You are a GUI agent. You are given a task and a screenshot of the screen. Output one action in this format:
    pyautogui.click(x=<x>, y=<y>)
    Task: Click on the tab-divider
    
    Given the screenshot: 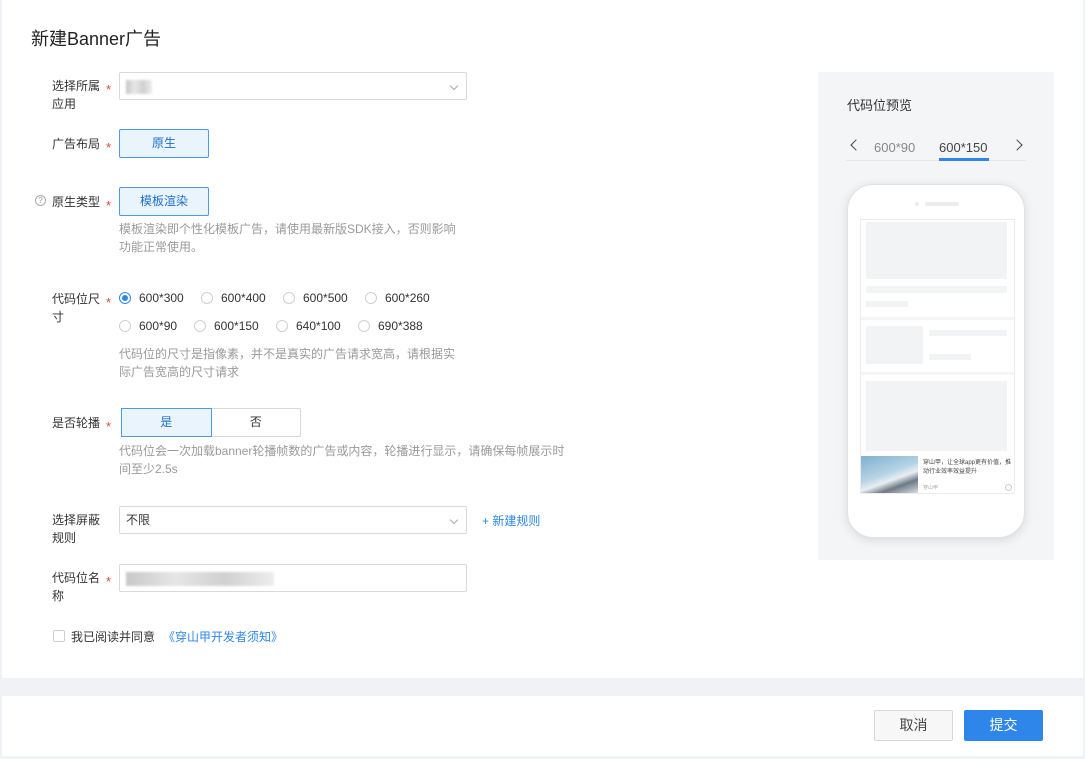 What is the action you would take?
    pyautogui.click(x=936, y=160)
    